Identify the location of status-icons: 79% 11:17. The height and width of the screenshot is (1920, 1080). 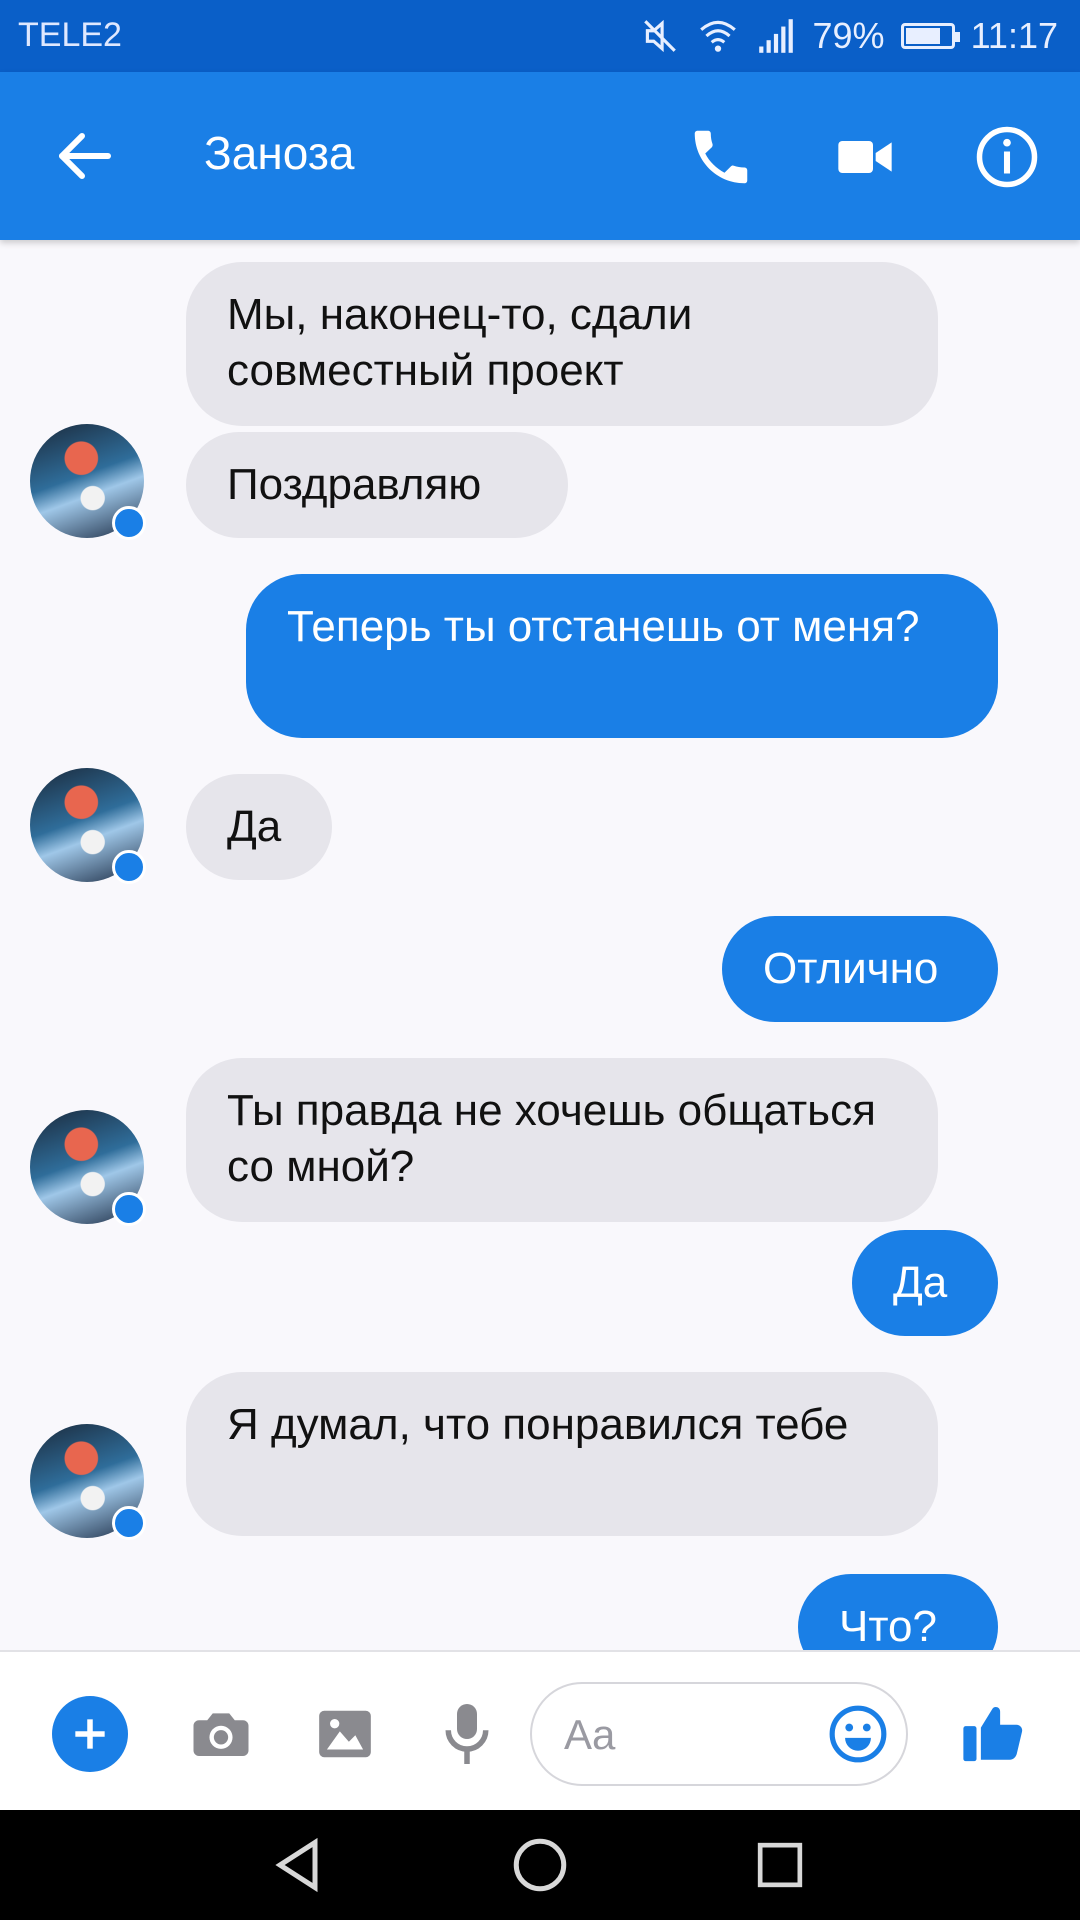
(848, 36).